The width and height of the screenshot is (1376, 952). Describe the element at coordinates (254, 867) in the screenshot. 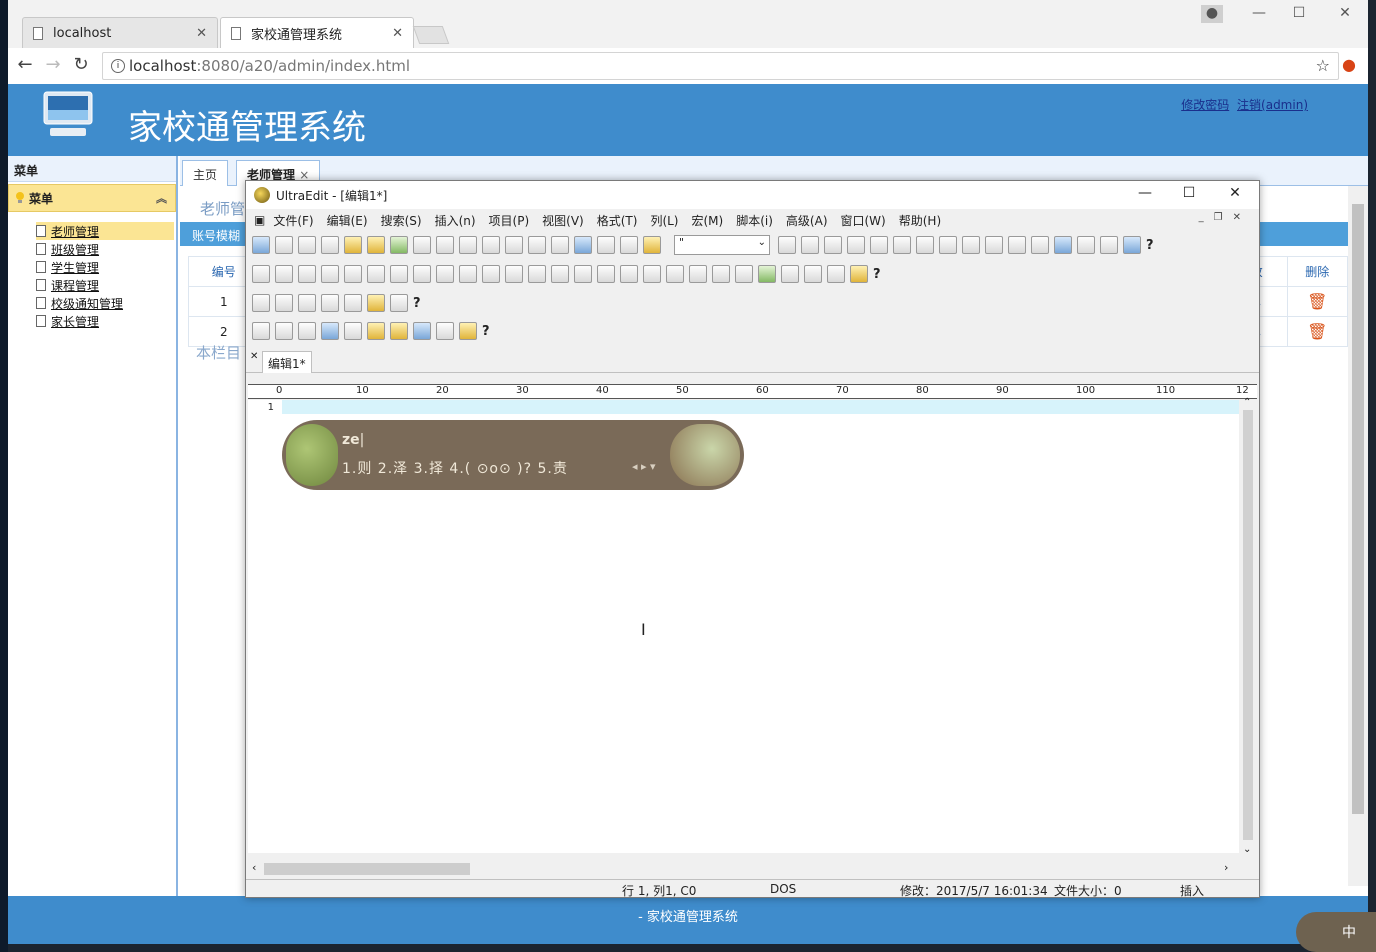

I see `scroll-left-icon: ‹` at that location.